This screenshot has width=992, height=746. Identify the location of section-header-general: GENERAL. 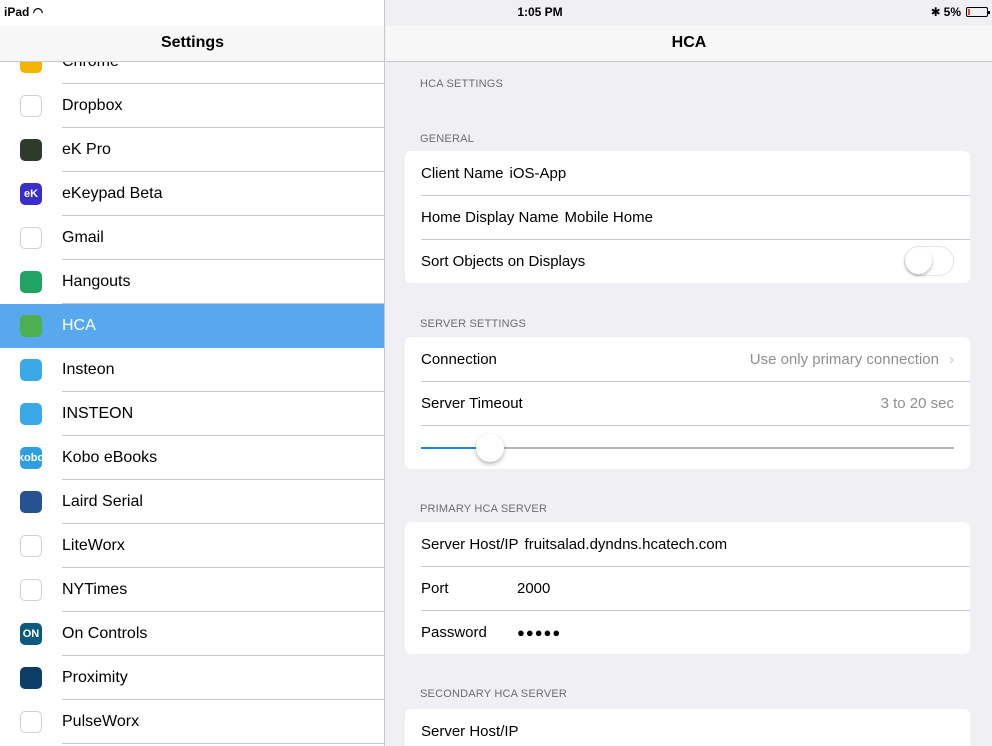
(447, 139).